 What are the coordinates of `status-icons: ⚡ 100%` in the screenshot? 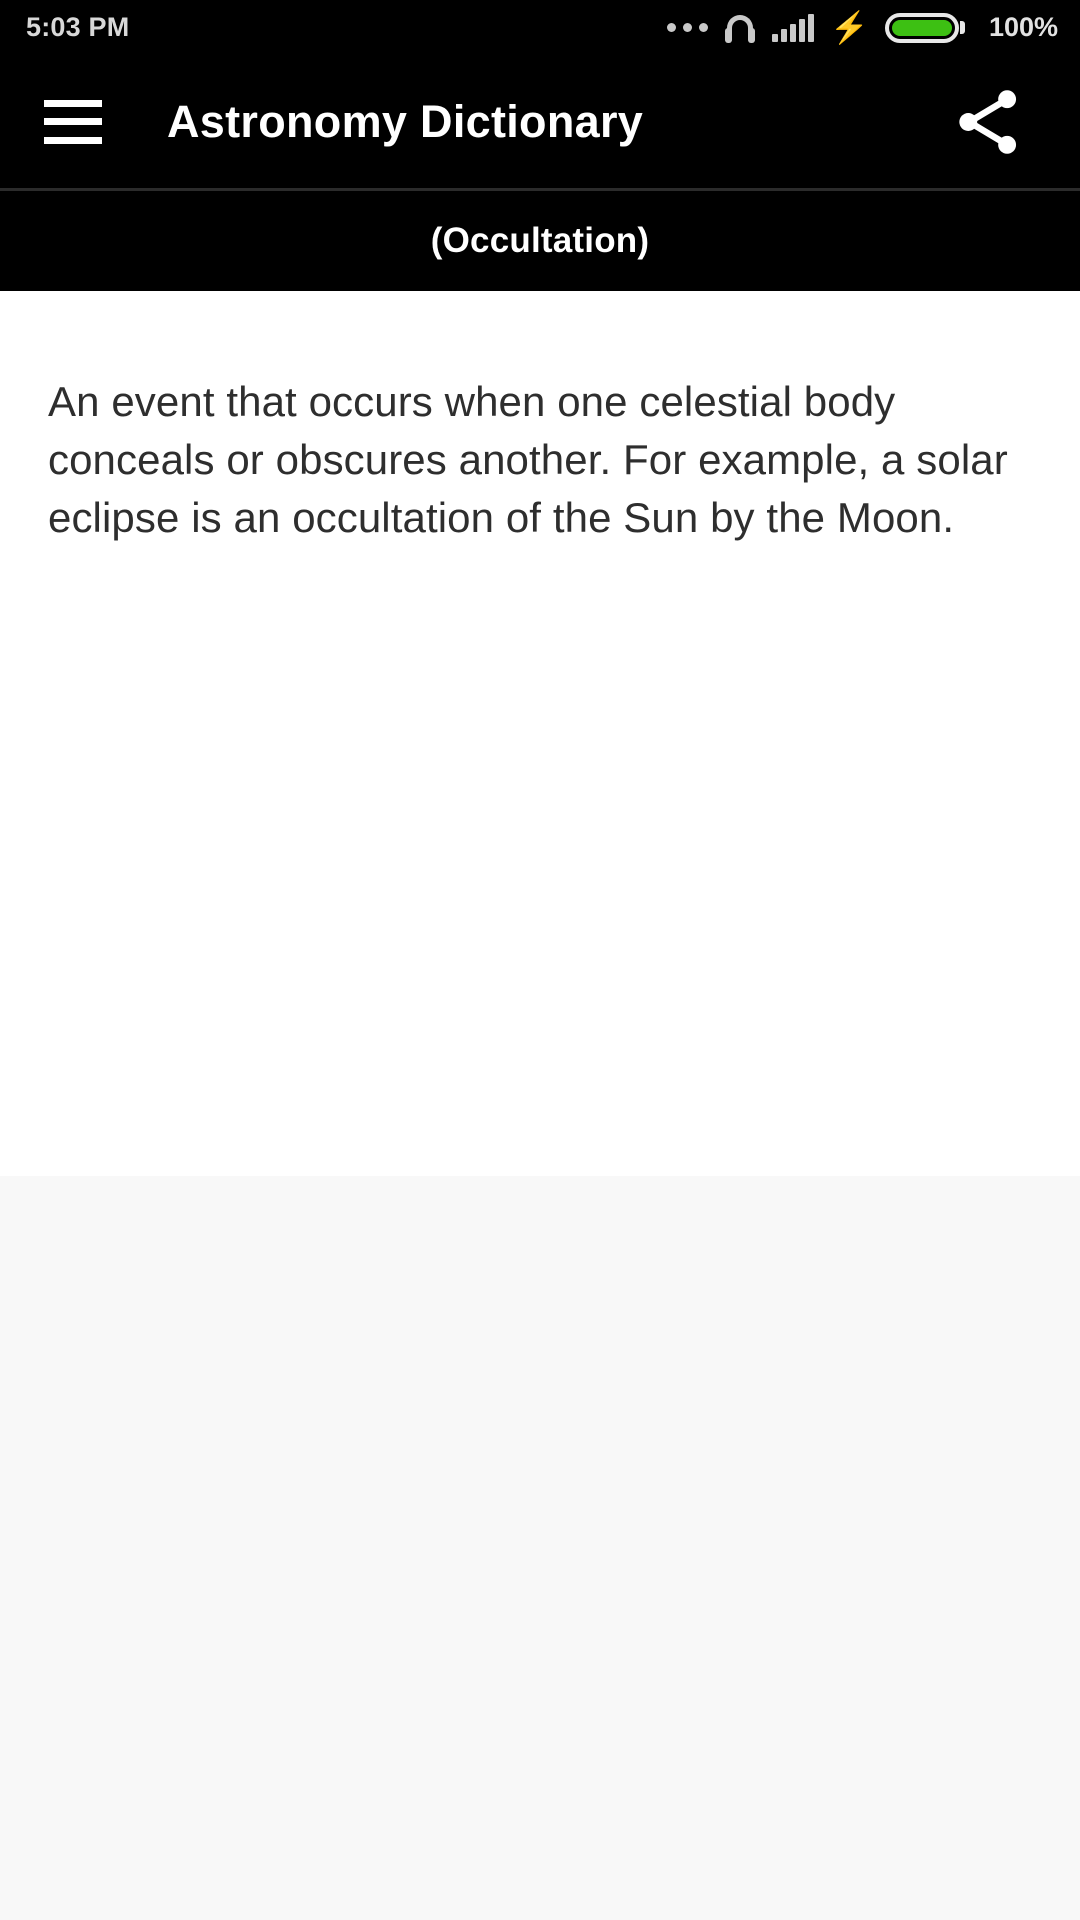 It's located at (862, 27).